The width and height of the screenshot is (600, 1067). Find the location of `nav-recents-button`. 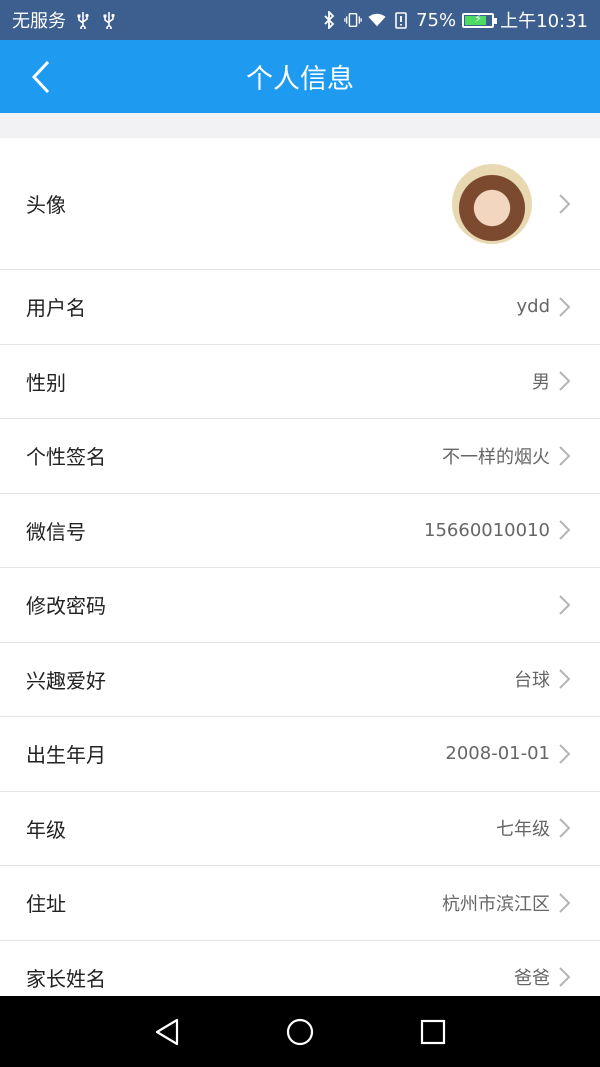

nav-recents-button is located at coordinates (433, 1032).